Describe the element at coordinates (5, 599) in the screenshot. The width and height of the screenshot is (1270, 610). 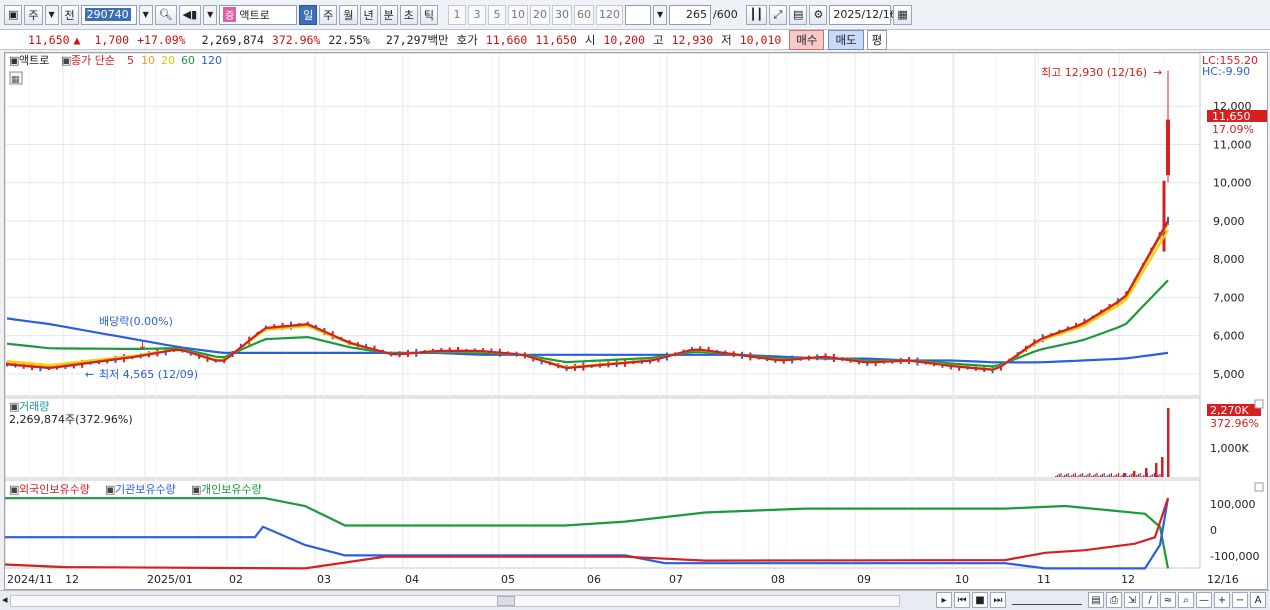
I see `scroll-left-icon: ◂` at that location.